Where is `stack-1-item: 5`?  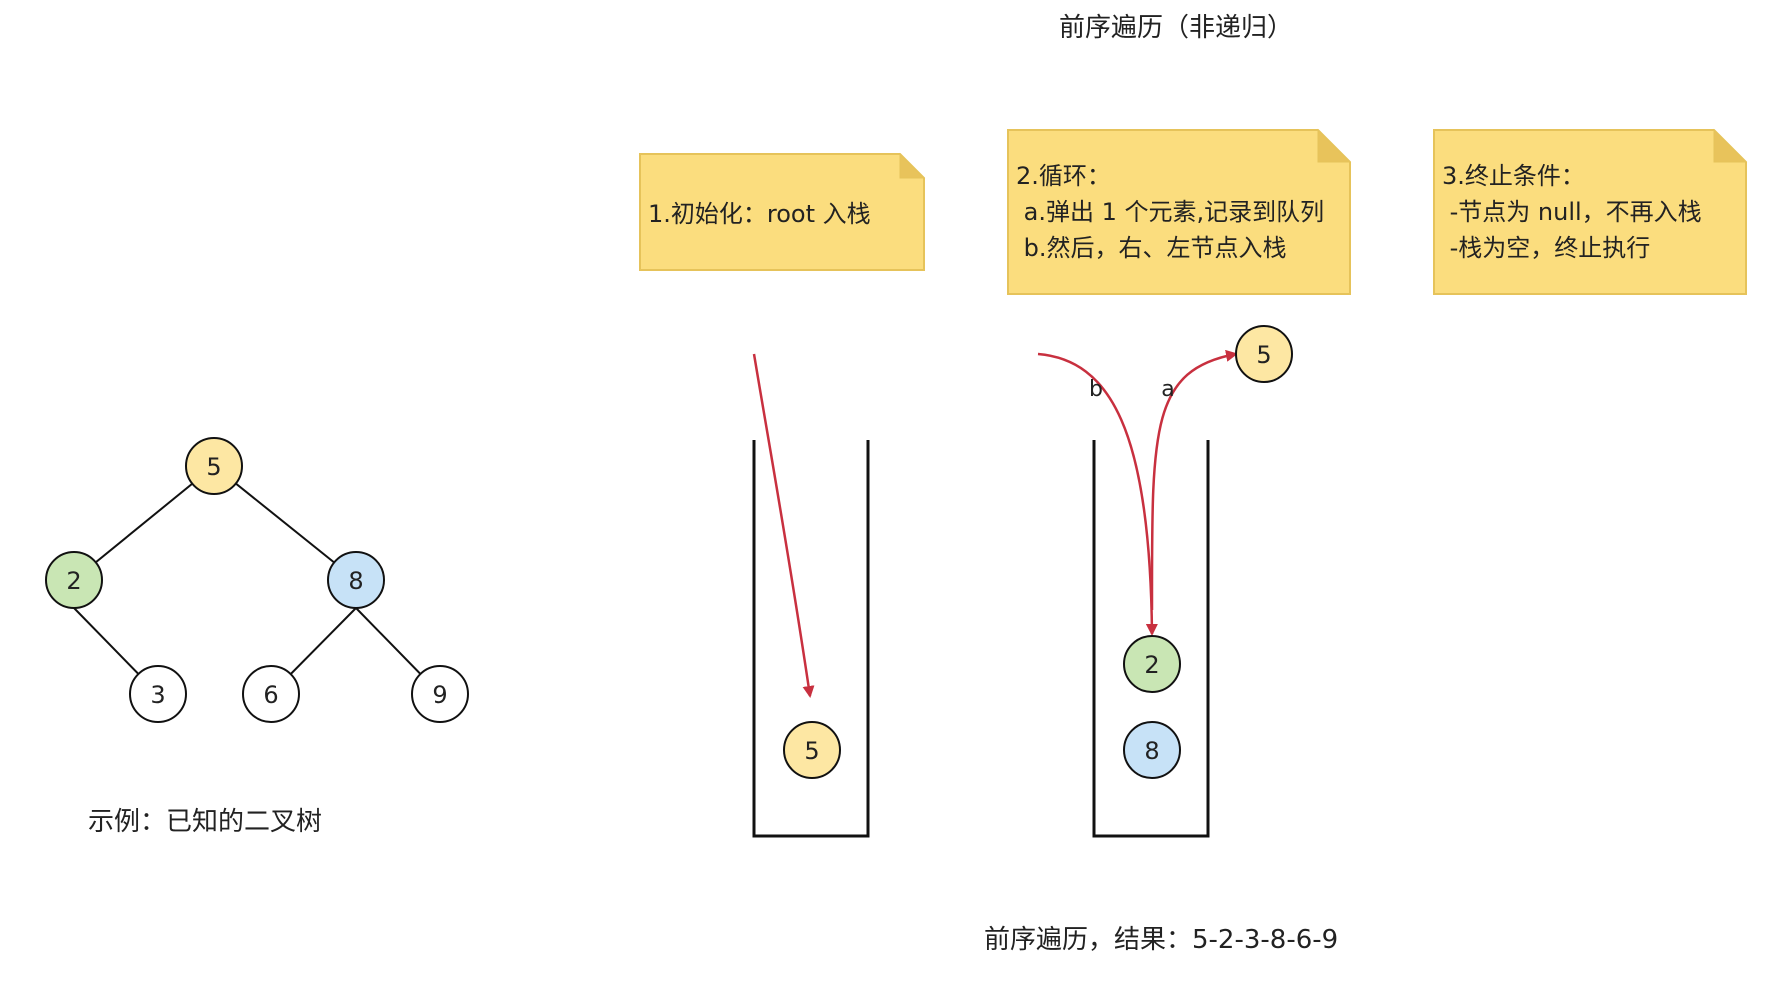
stack-1-item: 5 is located at coordinates (812, 750).